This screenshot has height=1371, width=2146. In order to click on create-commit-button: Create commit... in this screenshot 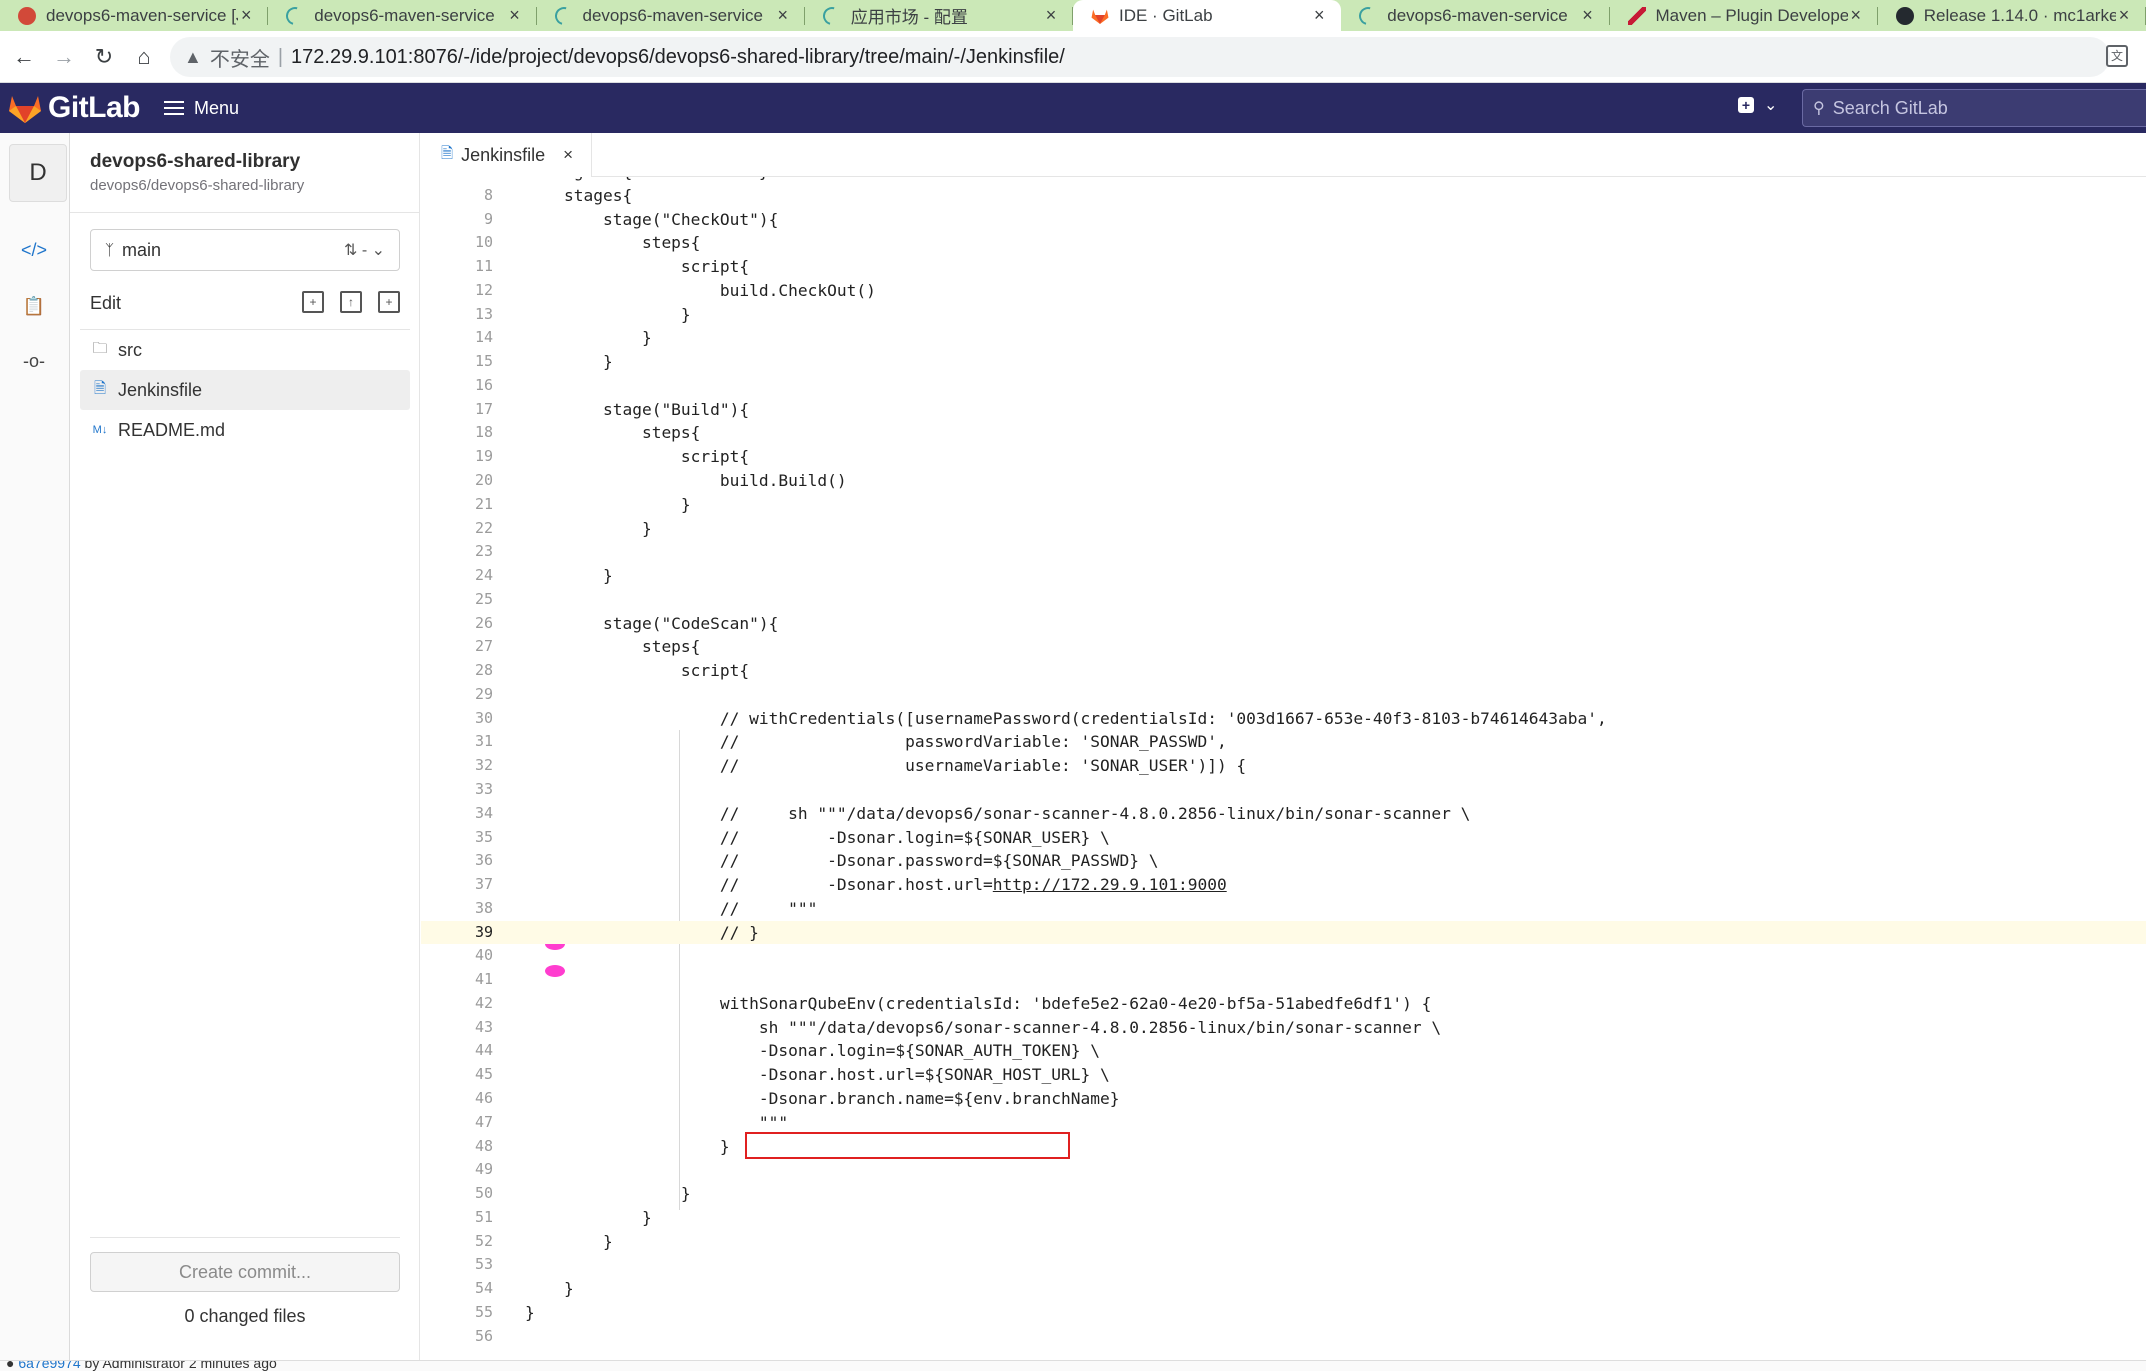, I will do `click(245, 1272)`.